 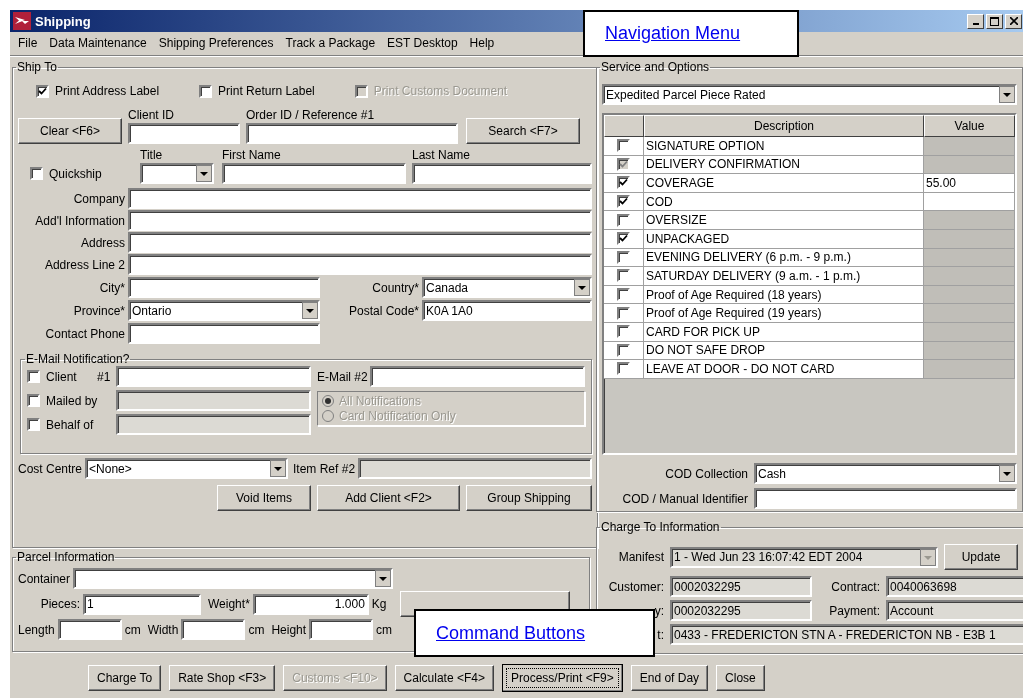 What do you see at coordinates (511, 633) in the screenshot?
I see `callout-link: Command Buttons` at bounding box center [511, 633].